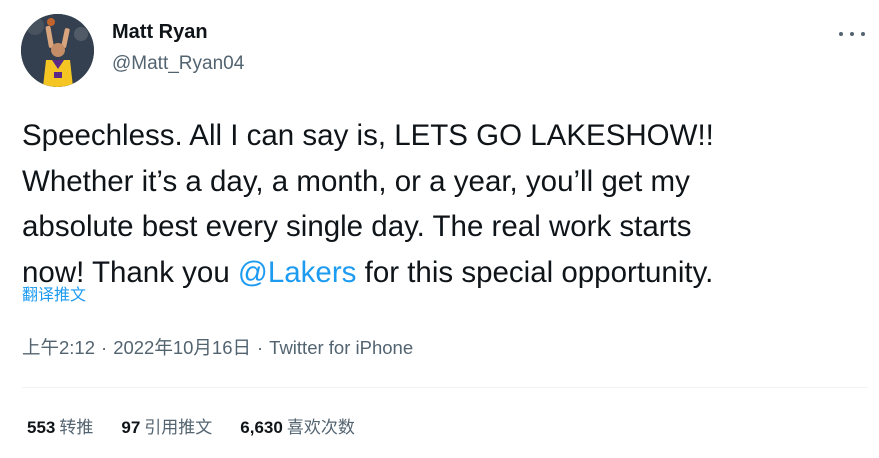 This screenshot has height=458, width=879. I want to click on avatar, so click(57, 50).